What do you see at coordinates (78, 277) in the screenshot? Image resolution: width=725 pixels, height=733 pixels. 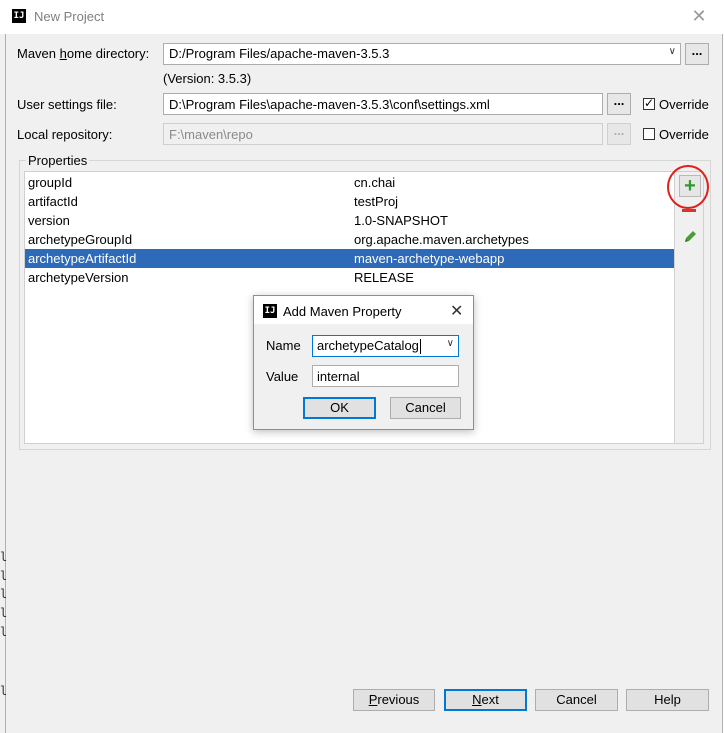 I see `property-key: archetypeVersion` at bounding box center [78, 277].